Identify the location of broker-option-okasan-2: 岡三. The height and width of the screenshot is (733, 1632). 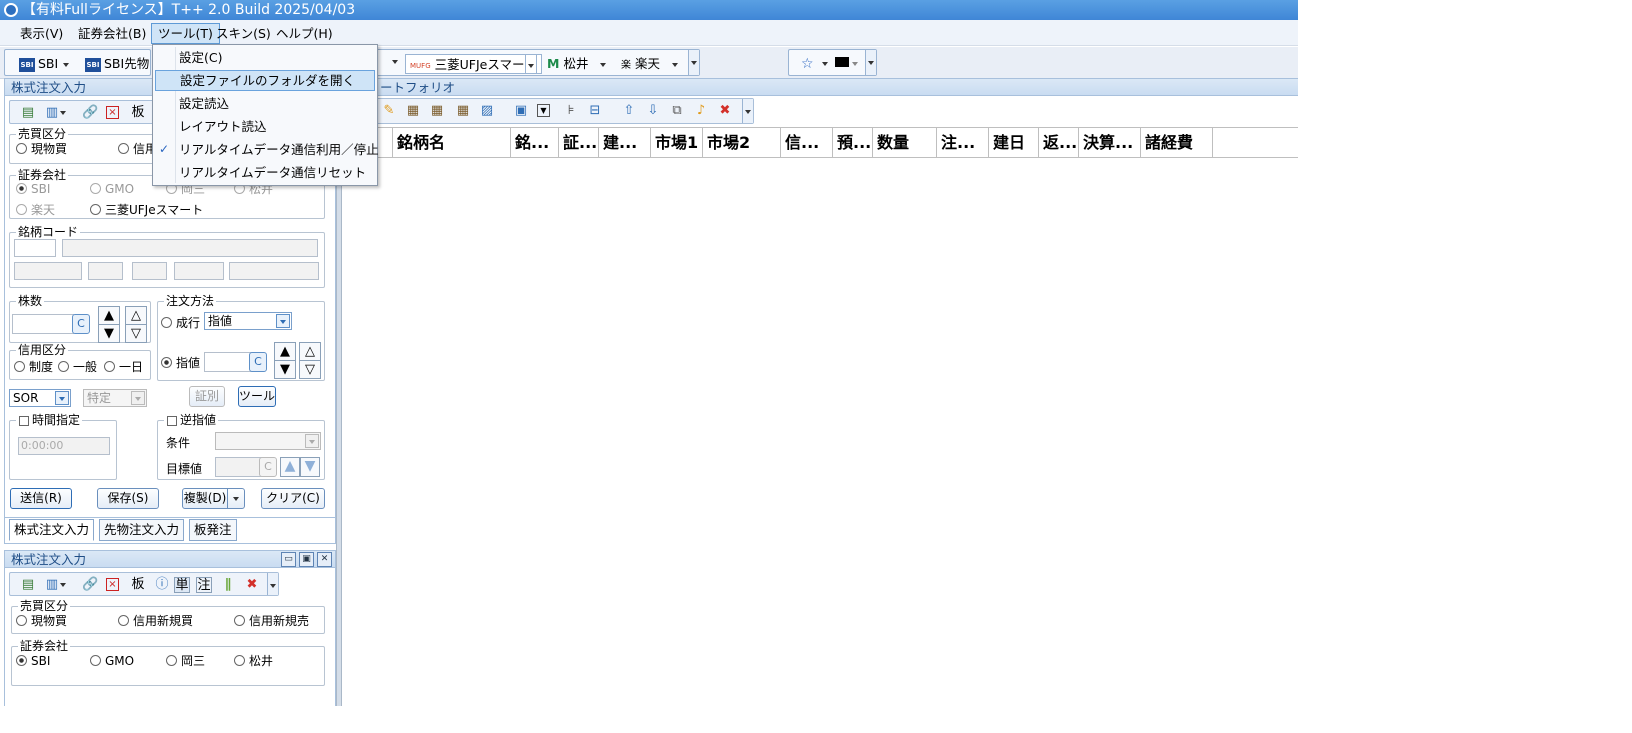
(185, 661).